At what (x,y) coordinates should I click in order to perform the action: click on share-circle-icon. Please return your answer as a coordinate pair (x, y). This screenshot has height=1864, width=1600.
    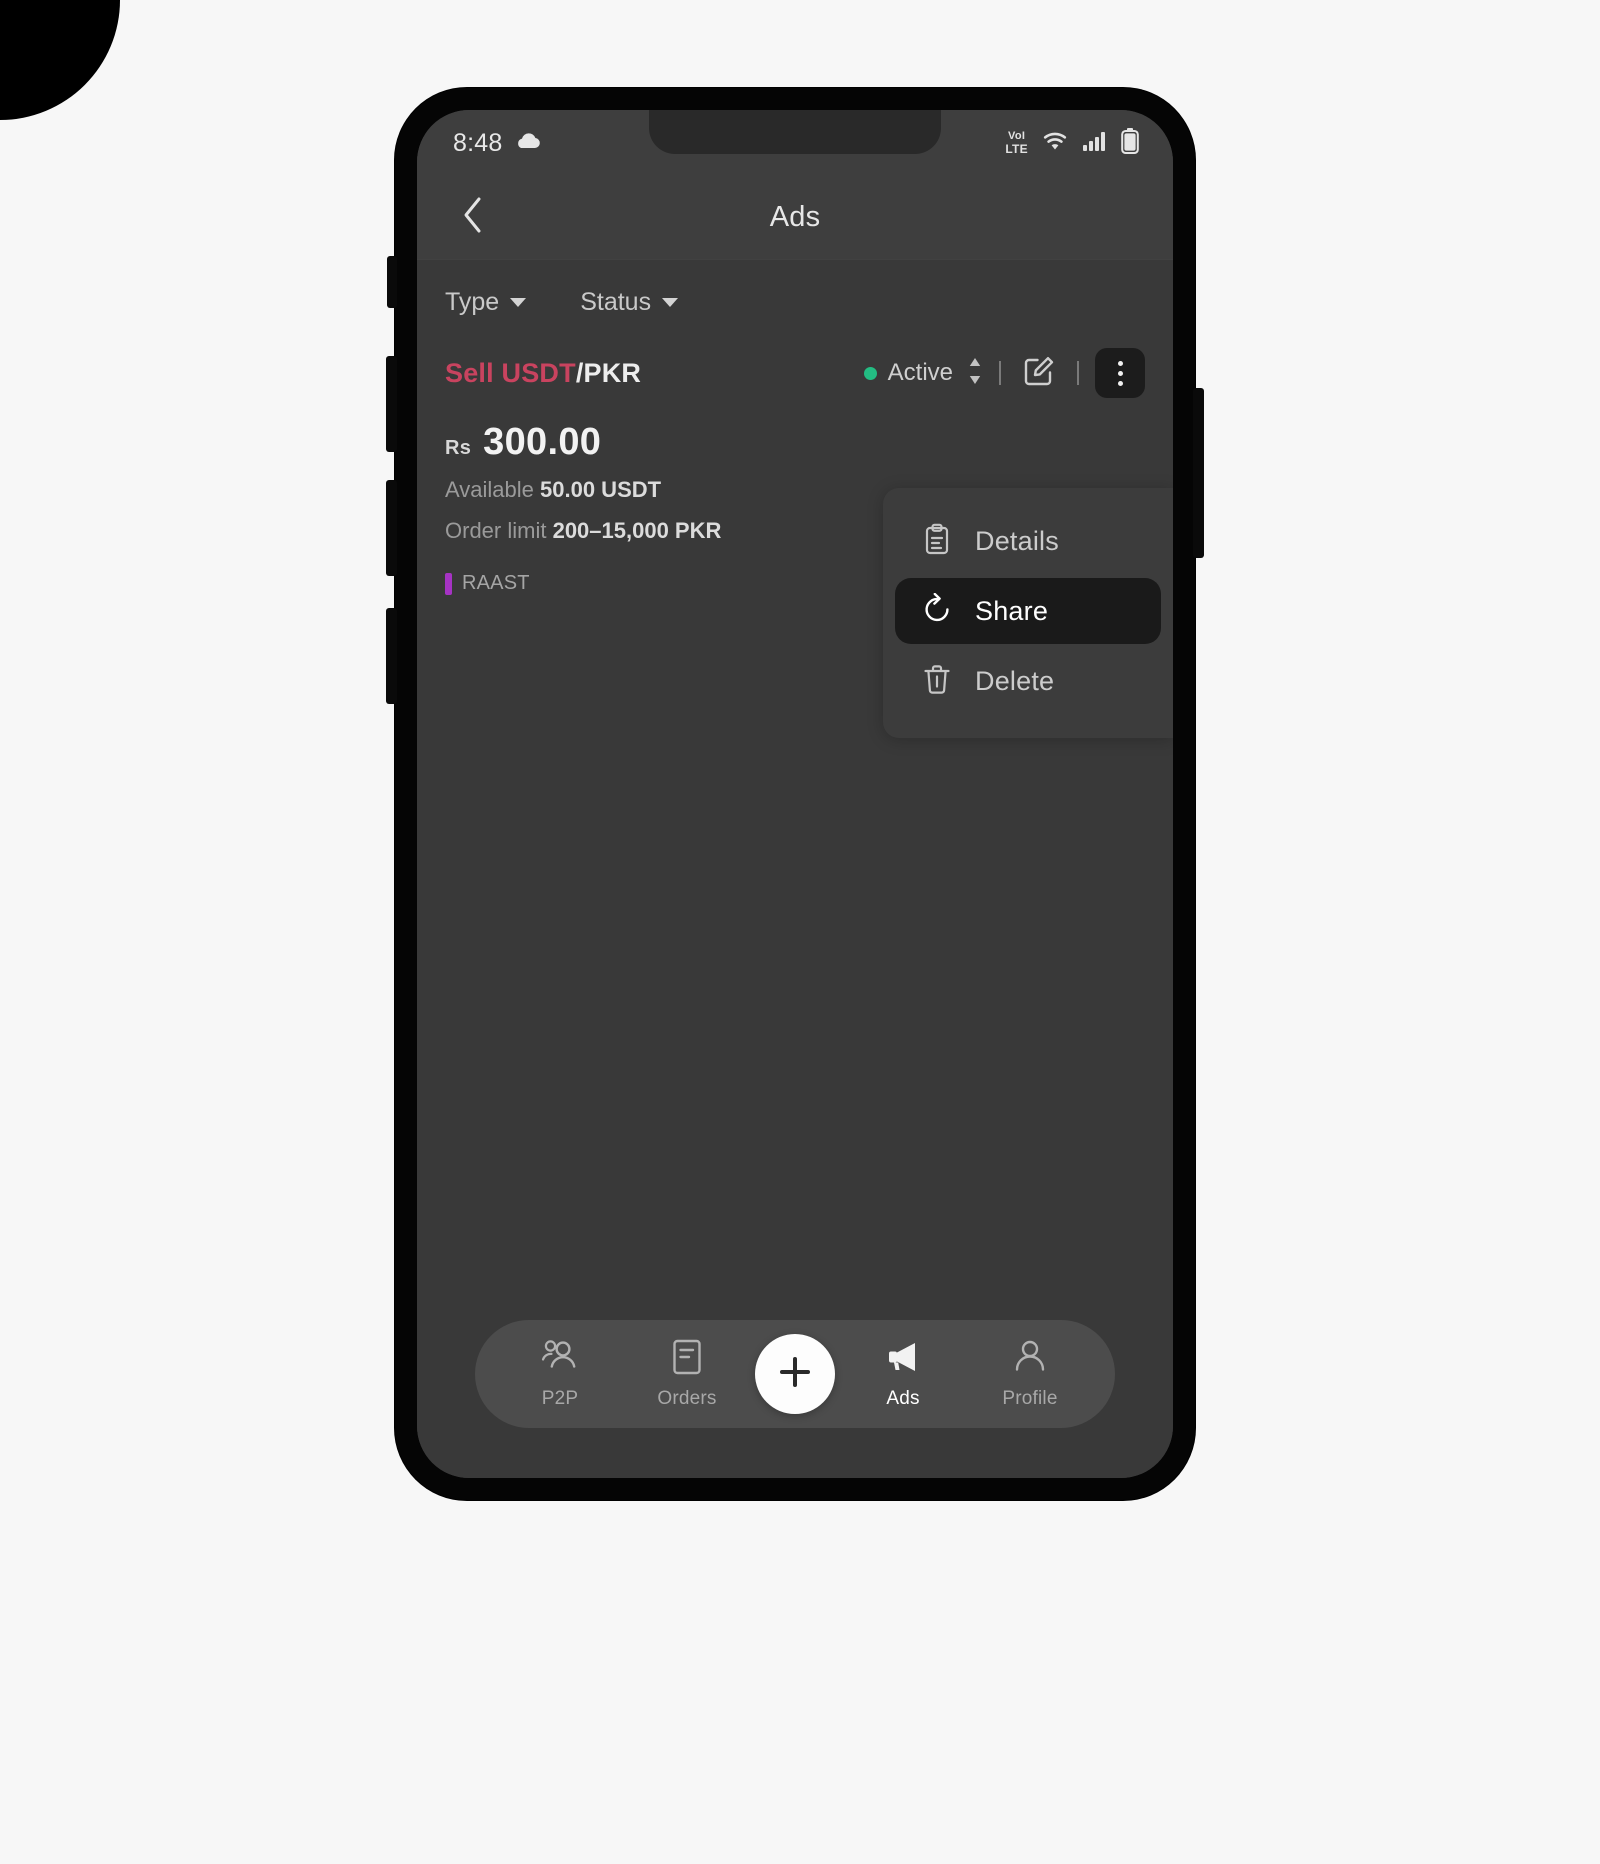
    Looking at the image, I should click on (937, 611).